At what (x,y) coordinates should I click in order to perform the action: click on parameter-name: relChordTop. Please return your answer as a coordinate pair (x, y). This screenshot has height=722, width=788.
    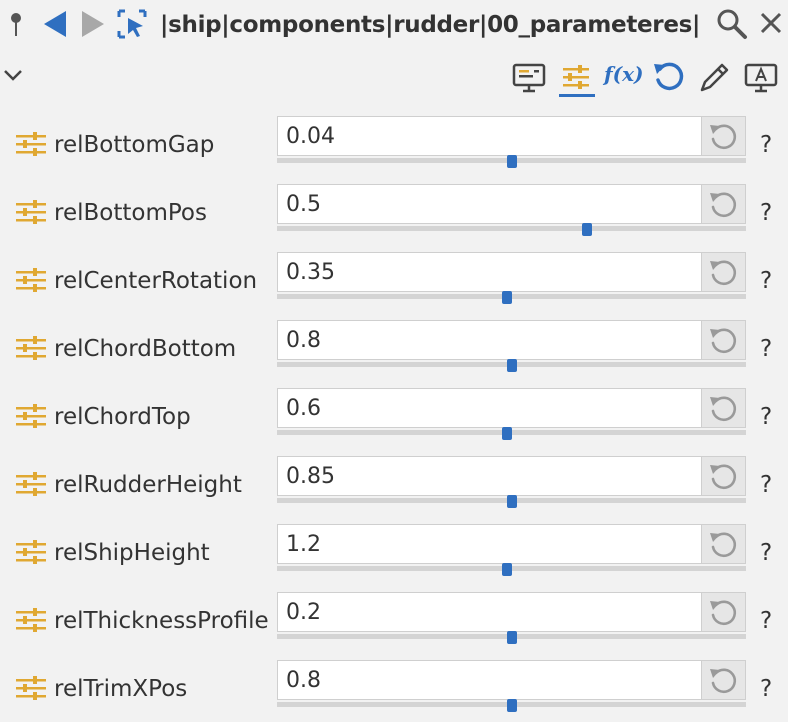
    Looking at the image, I should click on (122, 417).